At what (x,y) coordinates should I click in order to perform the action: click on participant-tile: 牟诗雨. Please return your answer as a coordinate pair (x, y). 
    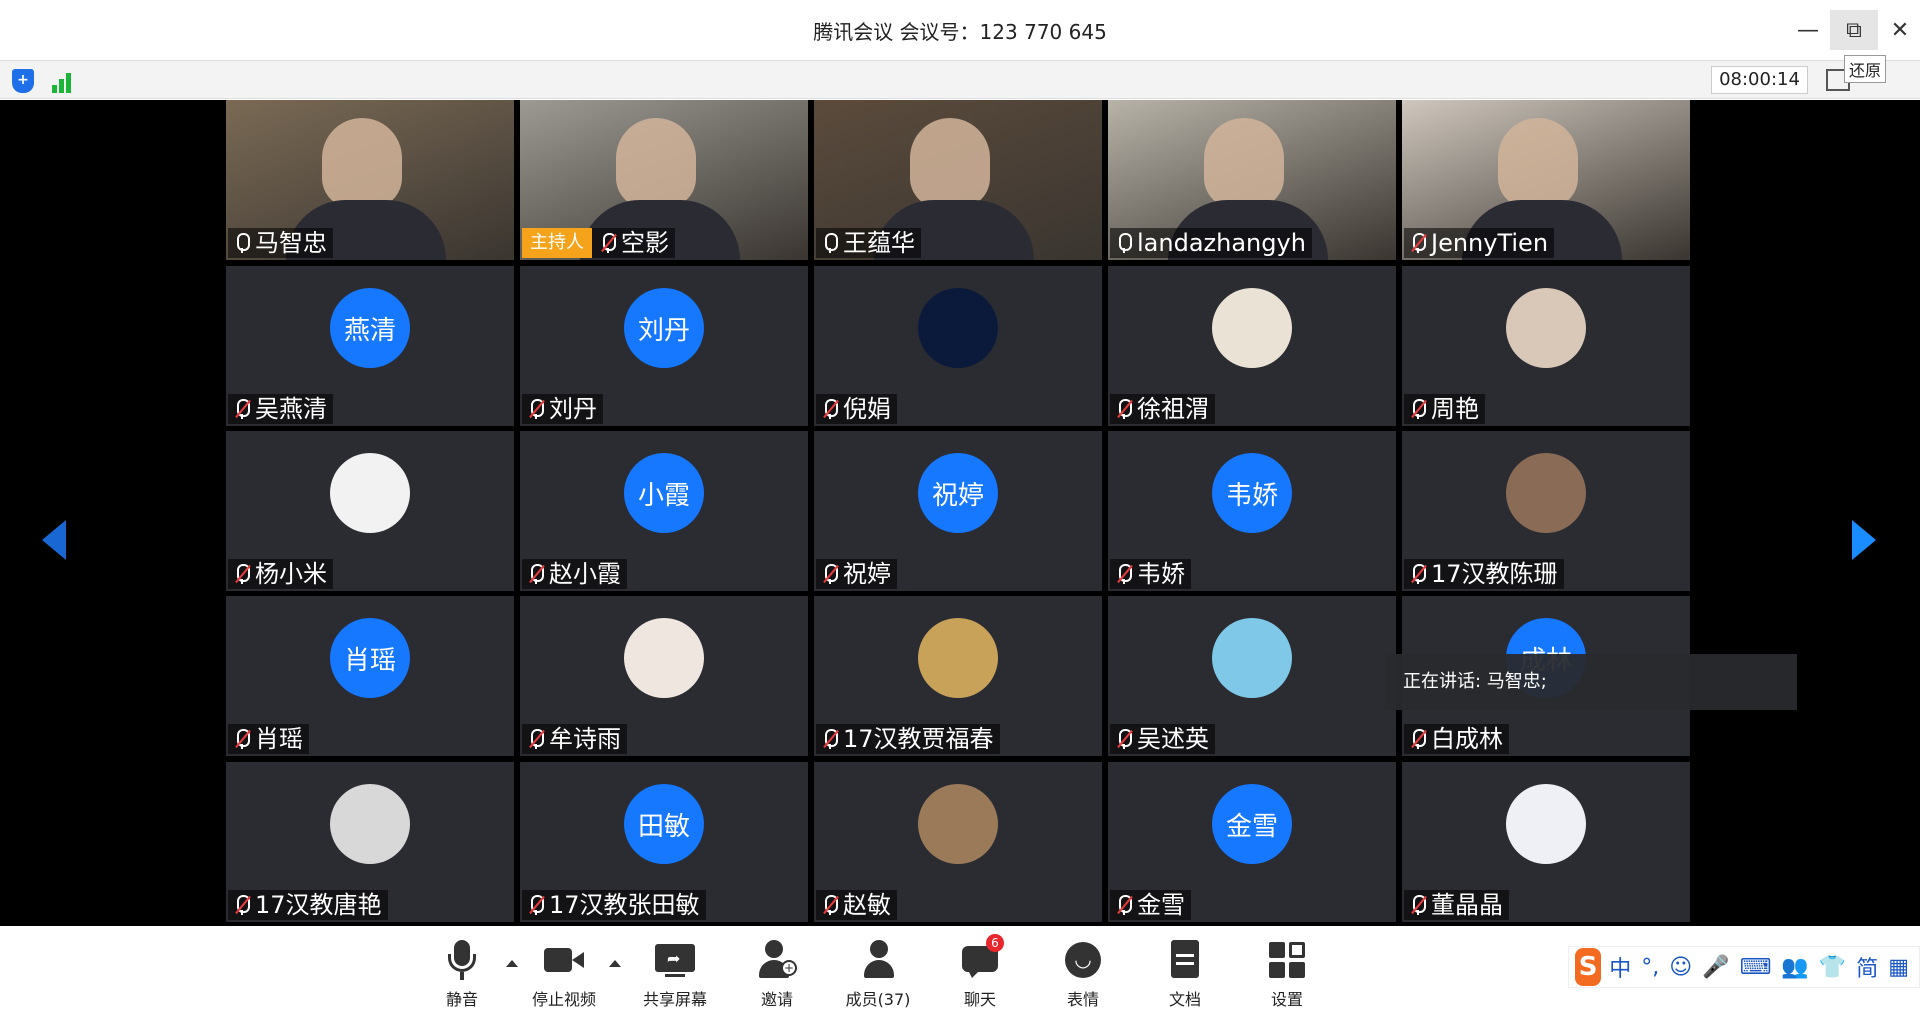
    Looking at the image, I should click on (664, 676).